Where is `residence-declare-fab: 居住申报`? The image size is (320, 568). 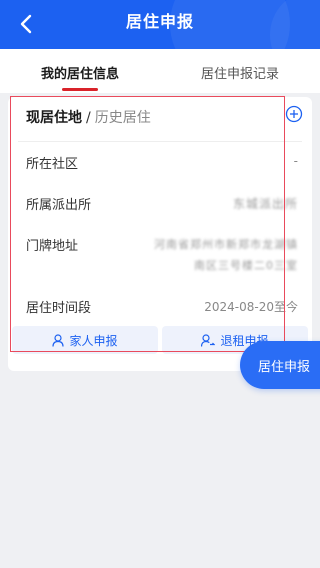
residence-declare-fab: 居住申报 is located at coordinates (280, 365).